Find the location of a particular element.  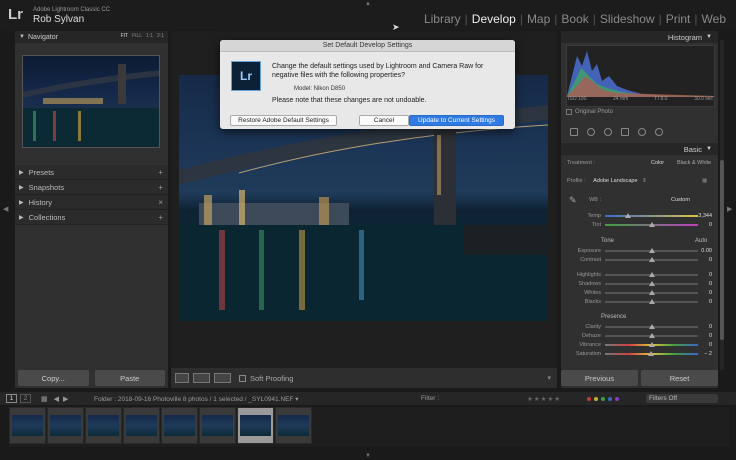

wb-select: Custom is located at coordinates (680, 200).